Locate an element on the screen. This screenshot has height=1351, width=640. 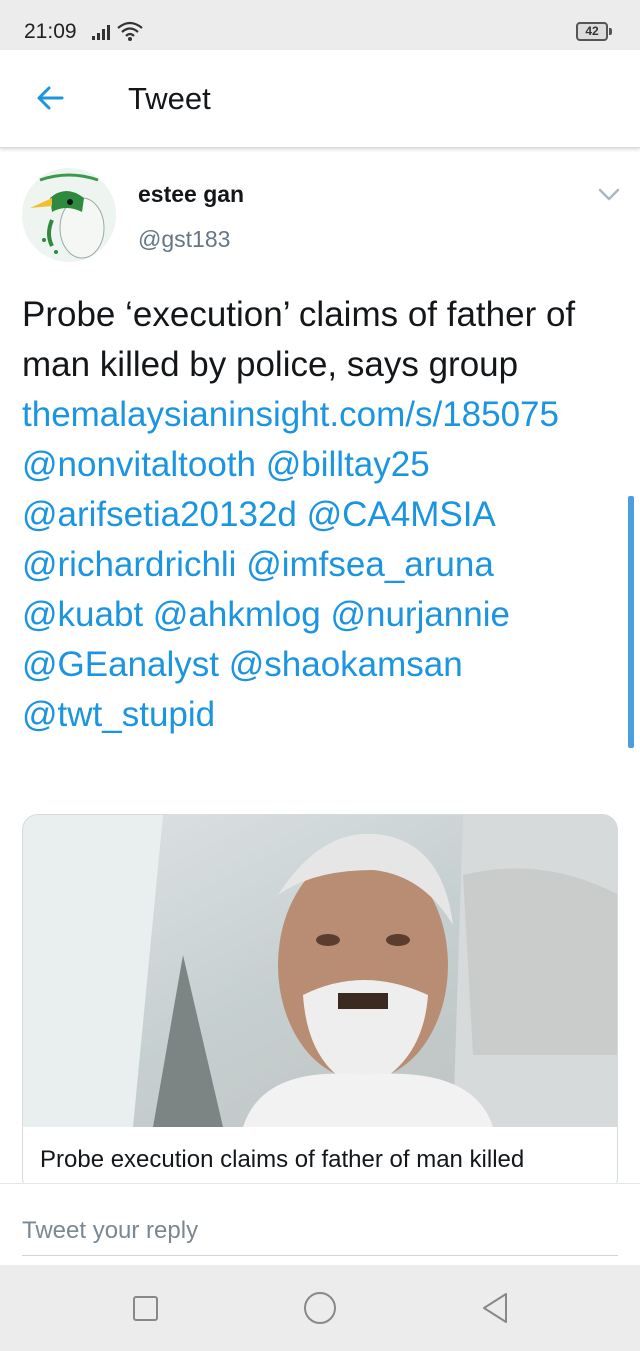
battery-icon: 42 is located at coordinates (592, 31).